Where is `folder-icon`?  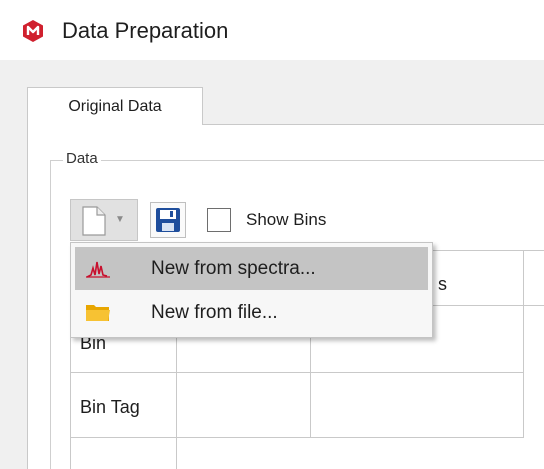
folder-icon is located at coordinates (98, 313).